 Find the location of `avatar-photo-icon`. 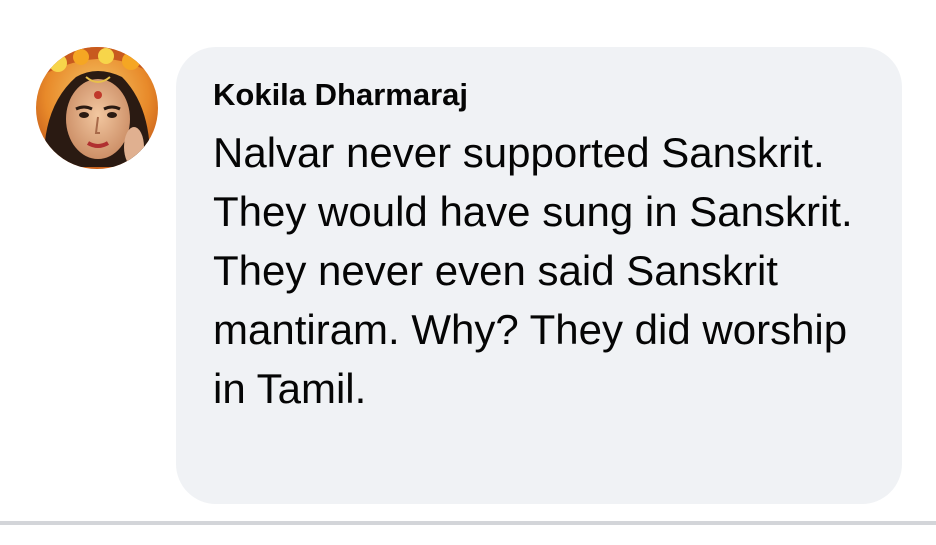

avatar-photo-icon is located at coordinates (97, 108).